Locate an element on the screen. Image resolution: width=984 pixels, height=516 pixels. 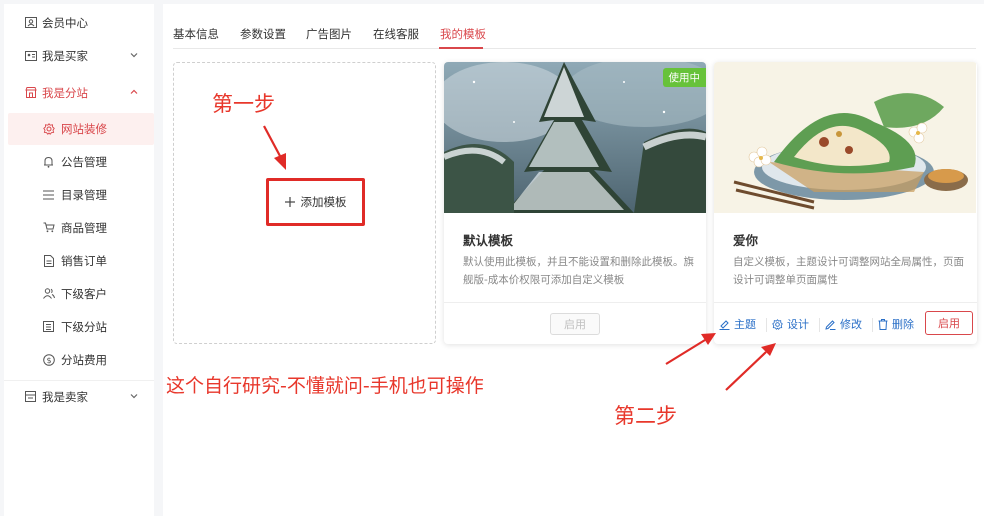
design-button: 设计 is located at coordinates (790, 324).